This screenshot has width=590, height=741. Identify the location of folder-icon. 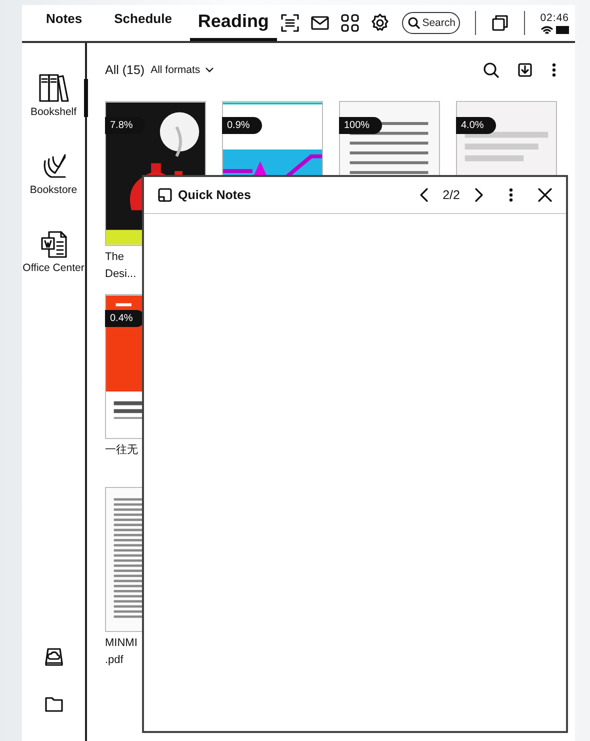
(54, 704).